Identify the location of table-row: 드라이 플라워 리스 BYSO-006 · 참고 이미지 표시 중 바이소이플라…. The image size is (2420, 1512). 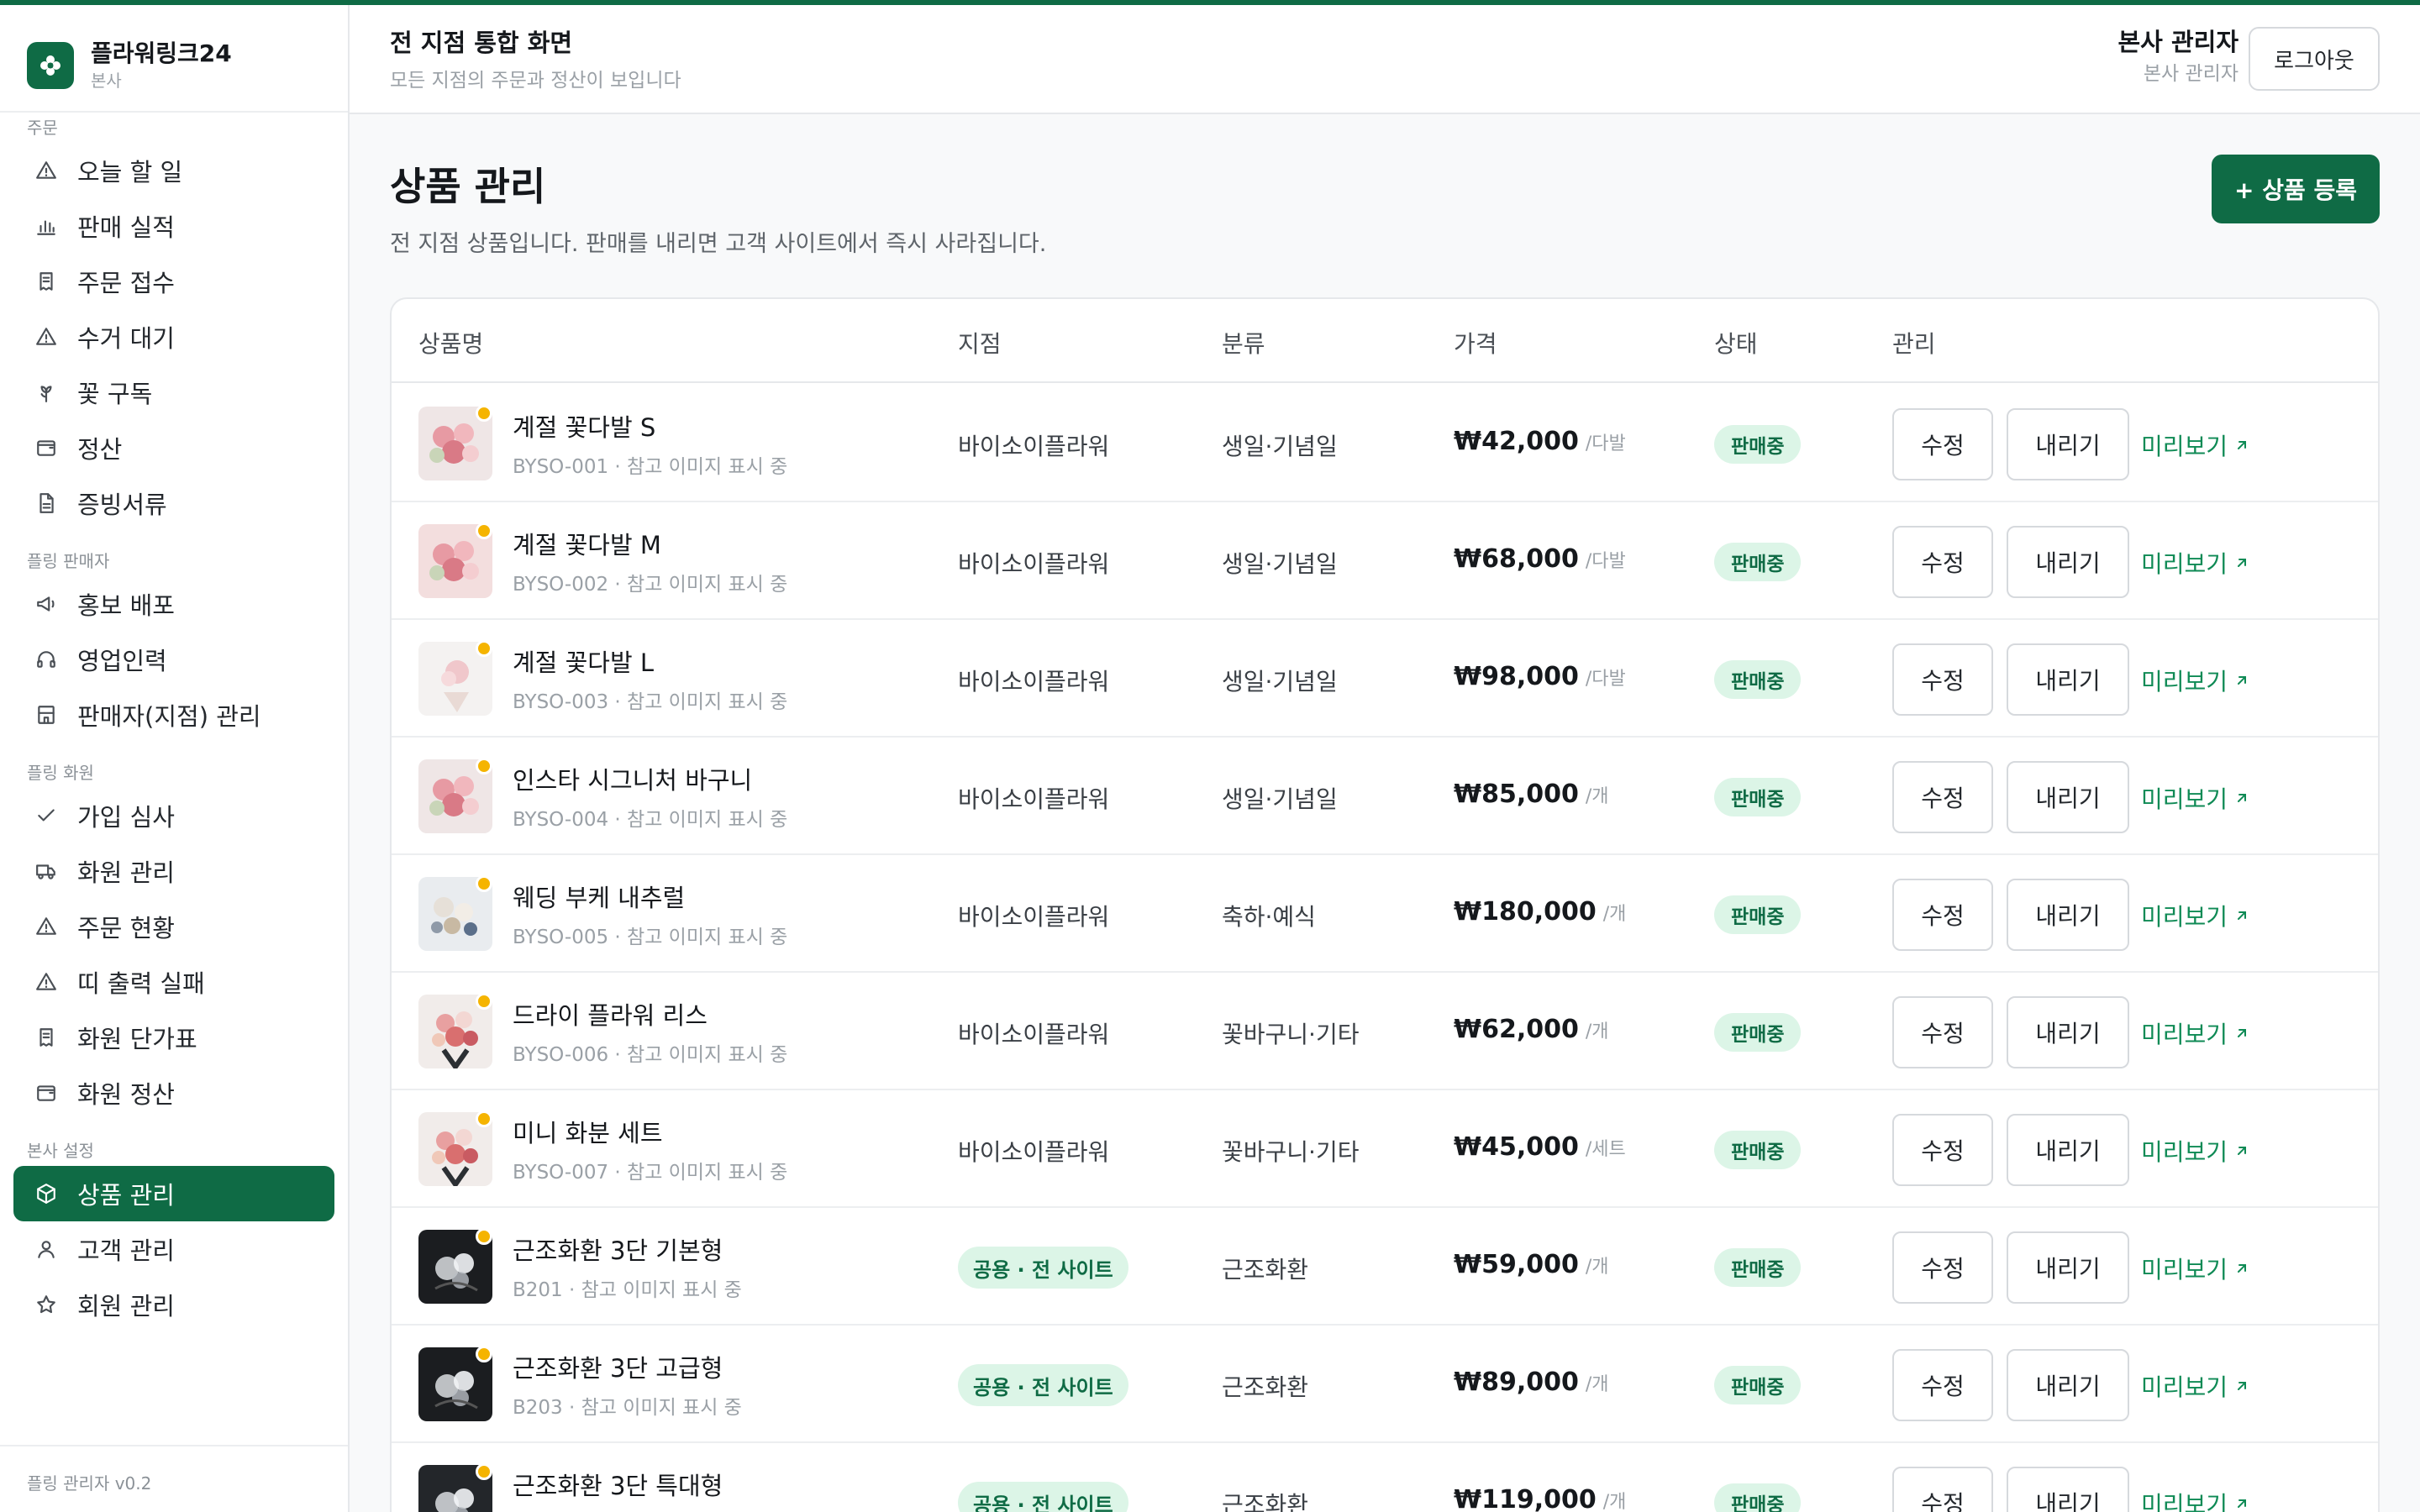
(1385, 1031).